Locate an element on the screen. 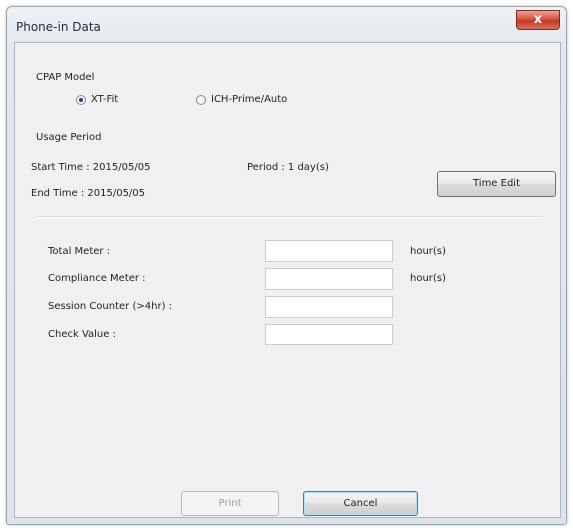 This screenshot has height=531, width=573. total-meter-field is located at coordinates (329, 251).